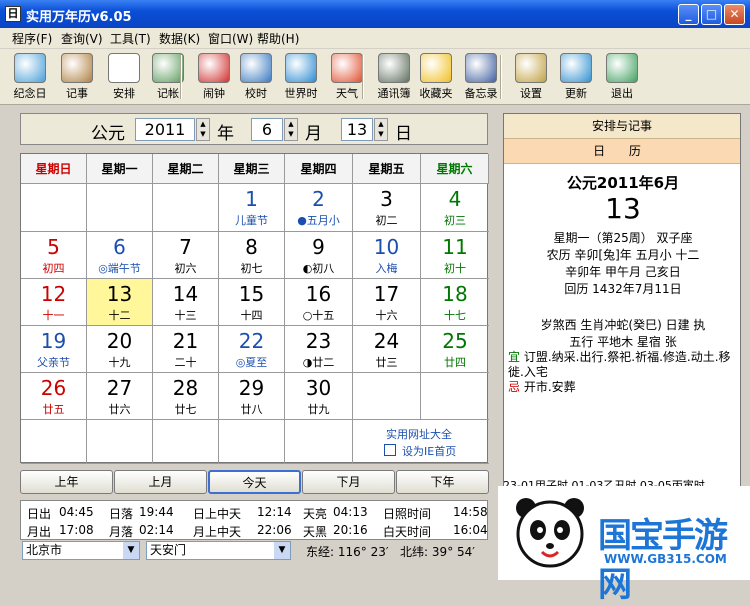 The width and height of the screenshot is (750, 606). Describe the element at coordinates (214, 77) in the screenshot. I see `toolbar-alarm-button: 闹钟` at that location.